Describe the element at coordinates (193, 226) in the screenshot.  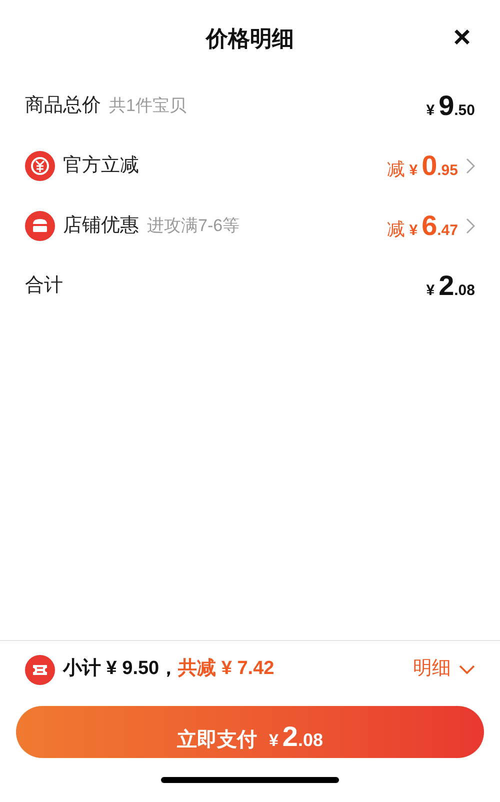
I see `row-note: 进攻满7-6等` at that location.